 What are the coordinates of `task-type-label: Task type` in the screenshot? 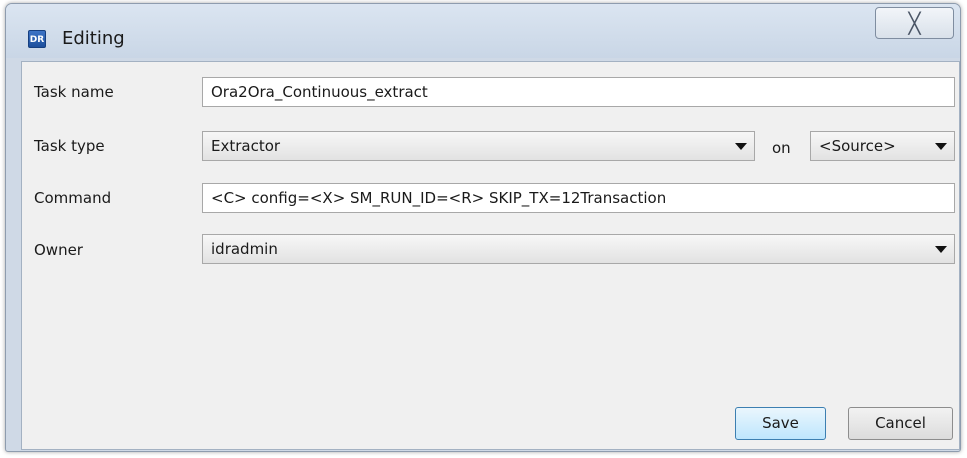 It's located at (69, 146).